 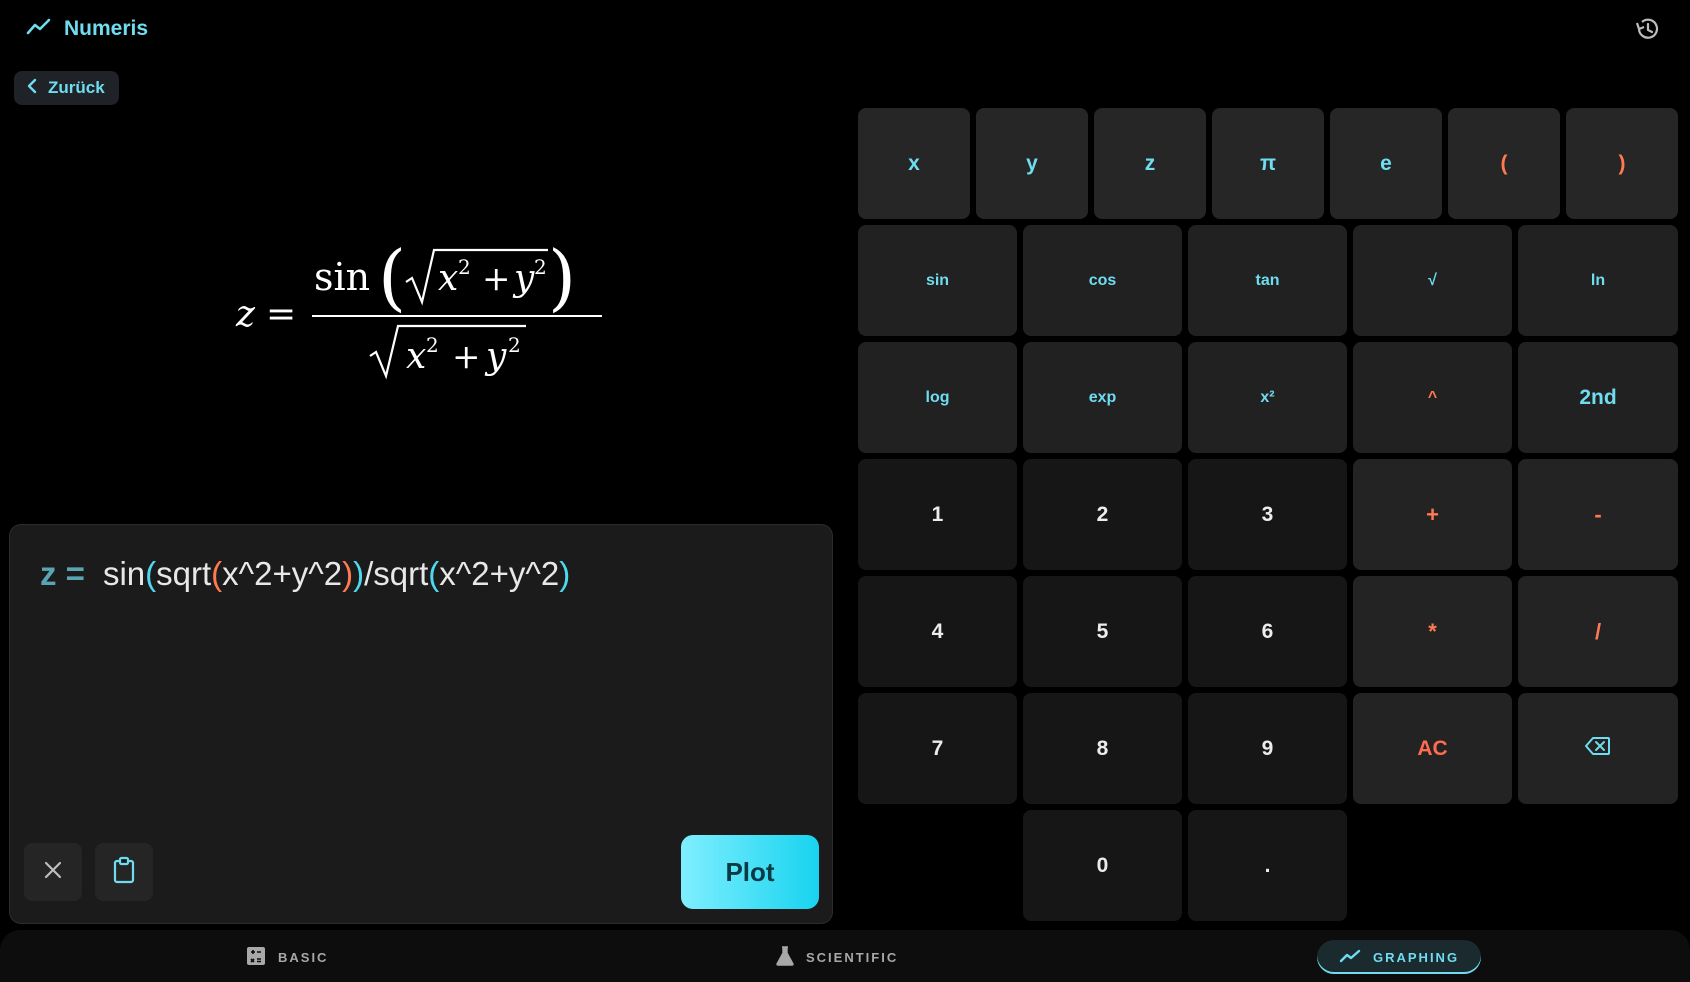 I want to click on key-3: 3, so click(x=1267, y=514).